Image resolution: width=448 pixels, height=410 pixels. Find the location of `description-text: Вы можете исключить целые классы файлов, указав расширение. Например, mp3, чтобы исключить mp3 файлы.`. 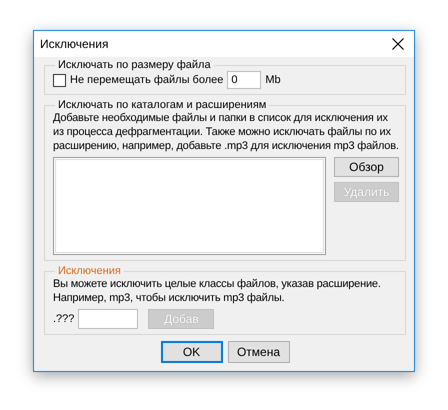

description-text: Вы можете исключить целые классы файлов, указав расширение. Например, mp3, чтобы исключить mp3 файлы. is located at coordinates (217, 291).